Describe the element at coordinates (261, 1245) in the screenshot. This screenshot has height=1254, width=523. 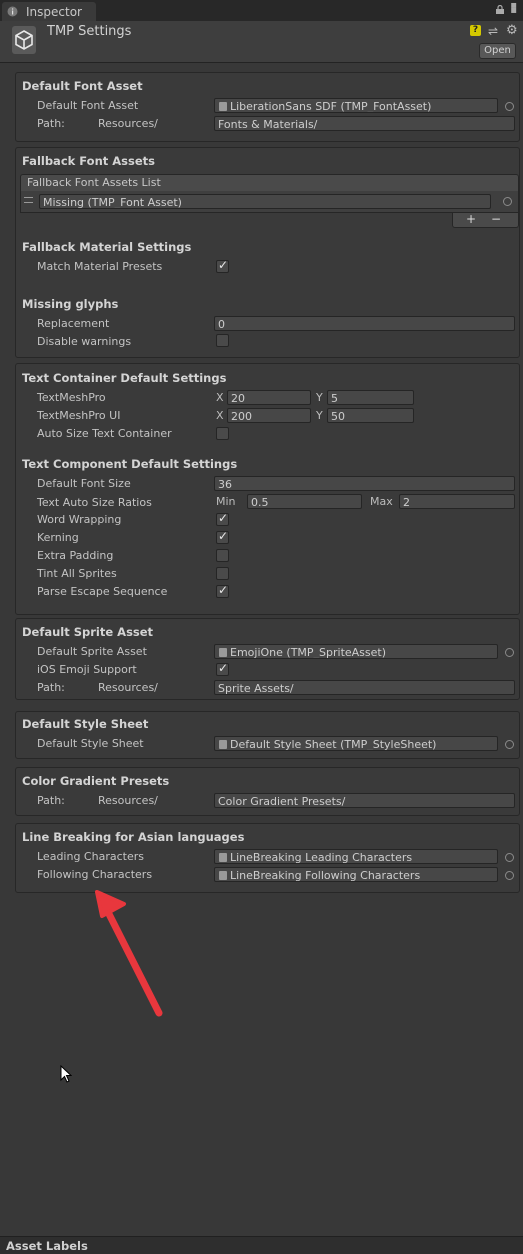
I see `asset-labels-bar: Asset Labels` at that location.